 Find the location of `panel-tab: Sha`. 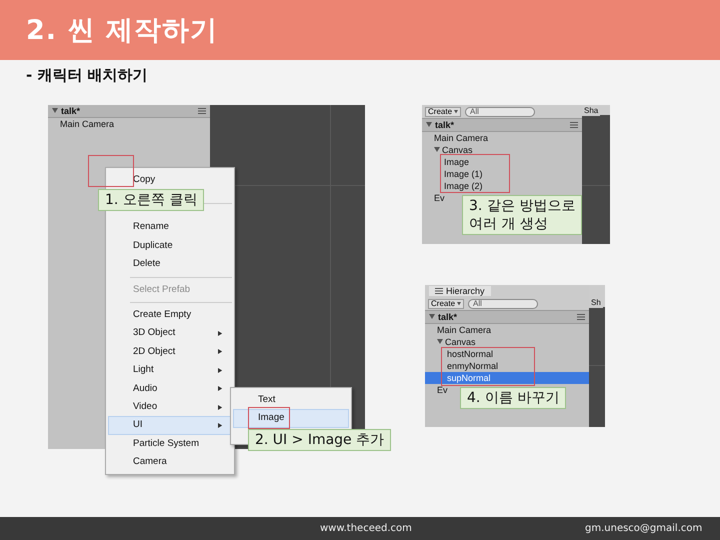

panel-tab: Sha is located at coordinates (591, 110).